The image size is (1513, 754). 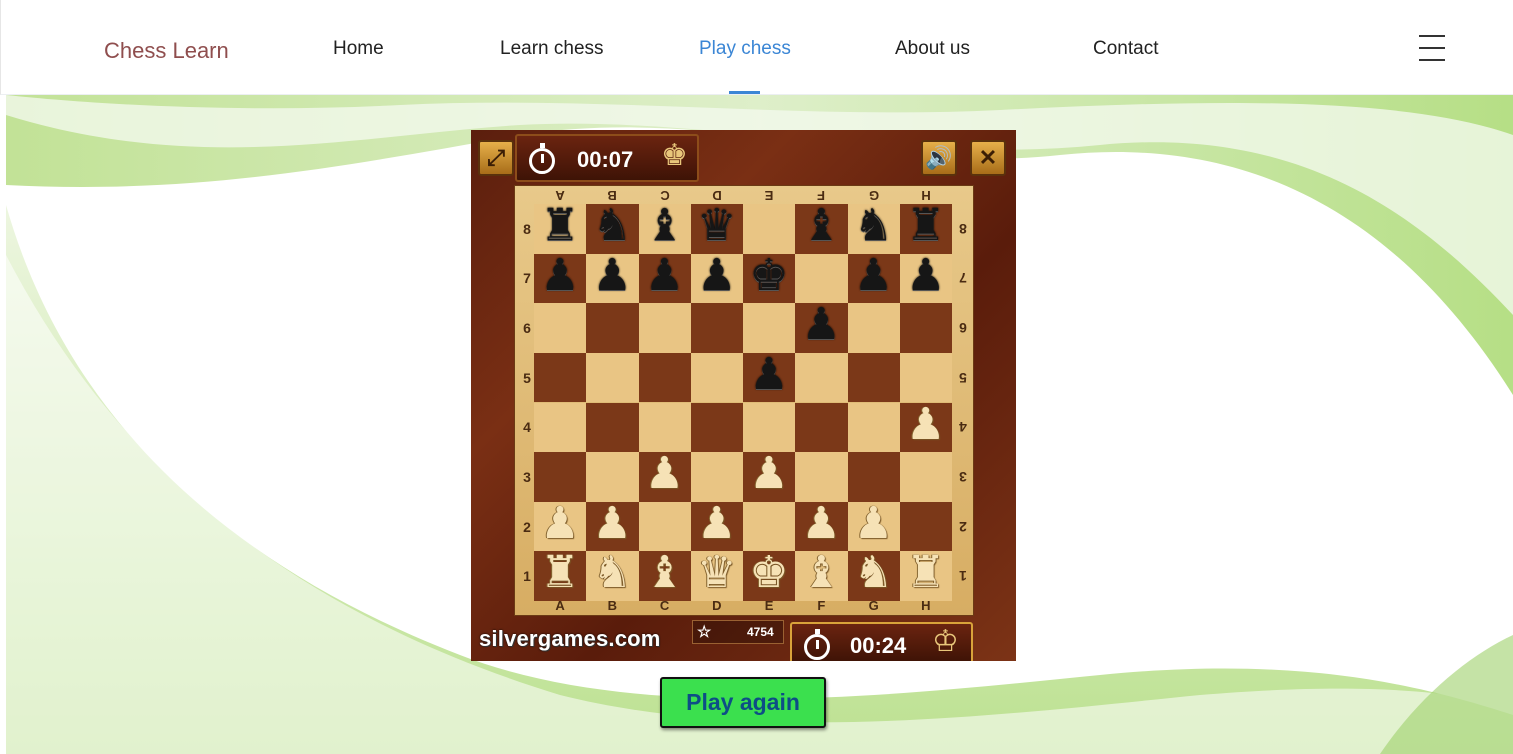 I want to click on chess-board: ♜ ♞ ♝ ♛ ♝ ♞ ♜ ♟ ♟ ♟ ♟ ♚ ♟ ♟ ♟ ♟ ♟ ♟ ♟ ♟ ♟ ♟ ♟ ♟ ♜ ♞ ♝ ♛ ♚ ♝ ♞ ♜, so click(x=743, y=401).